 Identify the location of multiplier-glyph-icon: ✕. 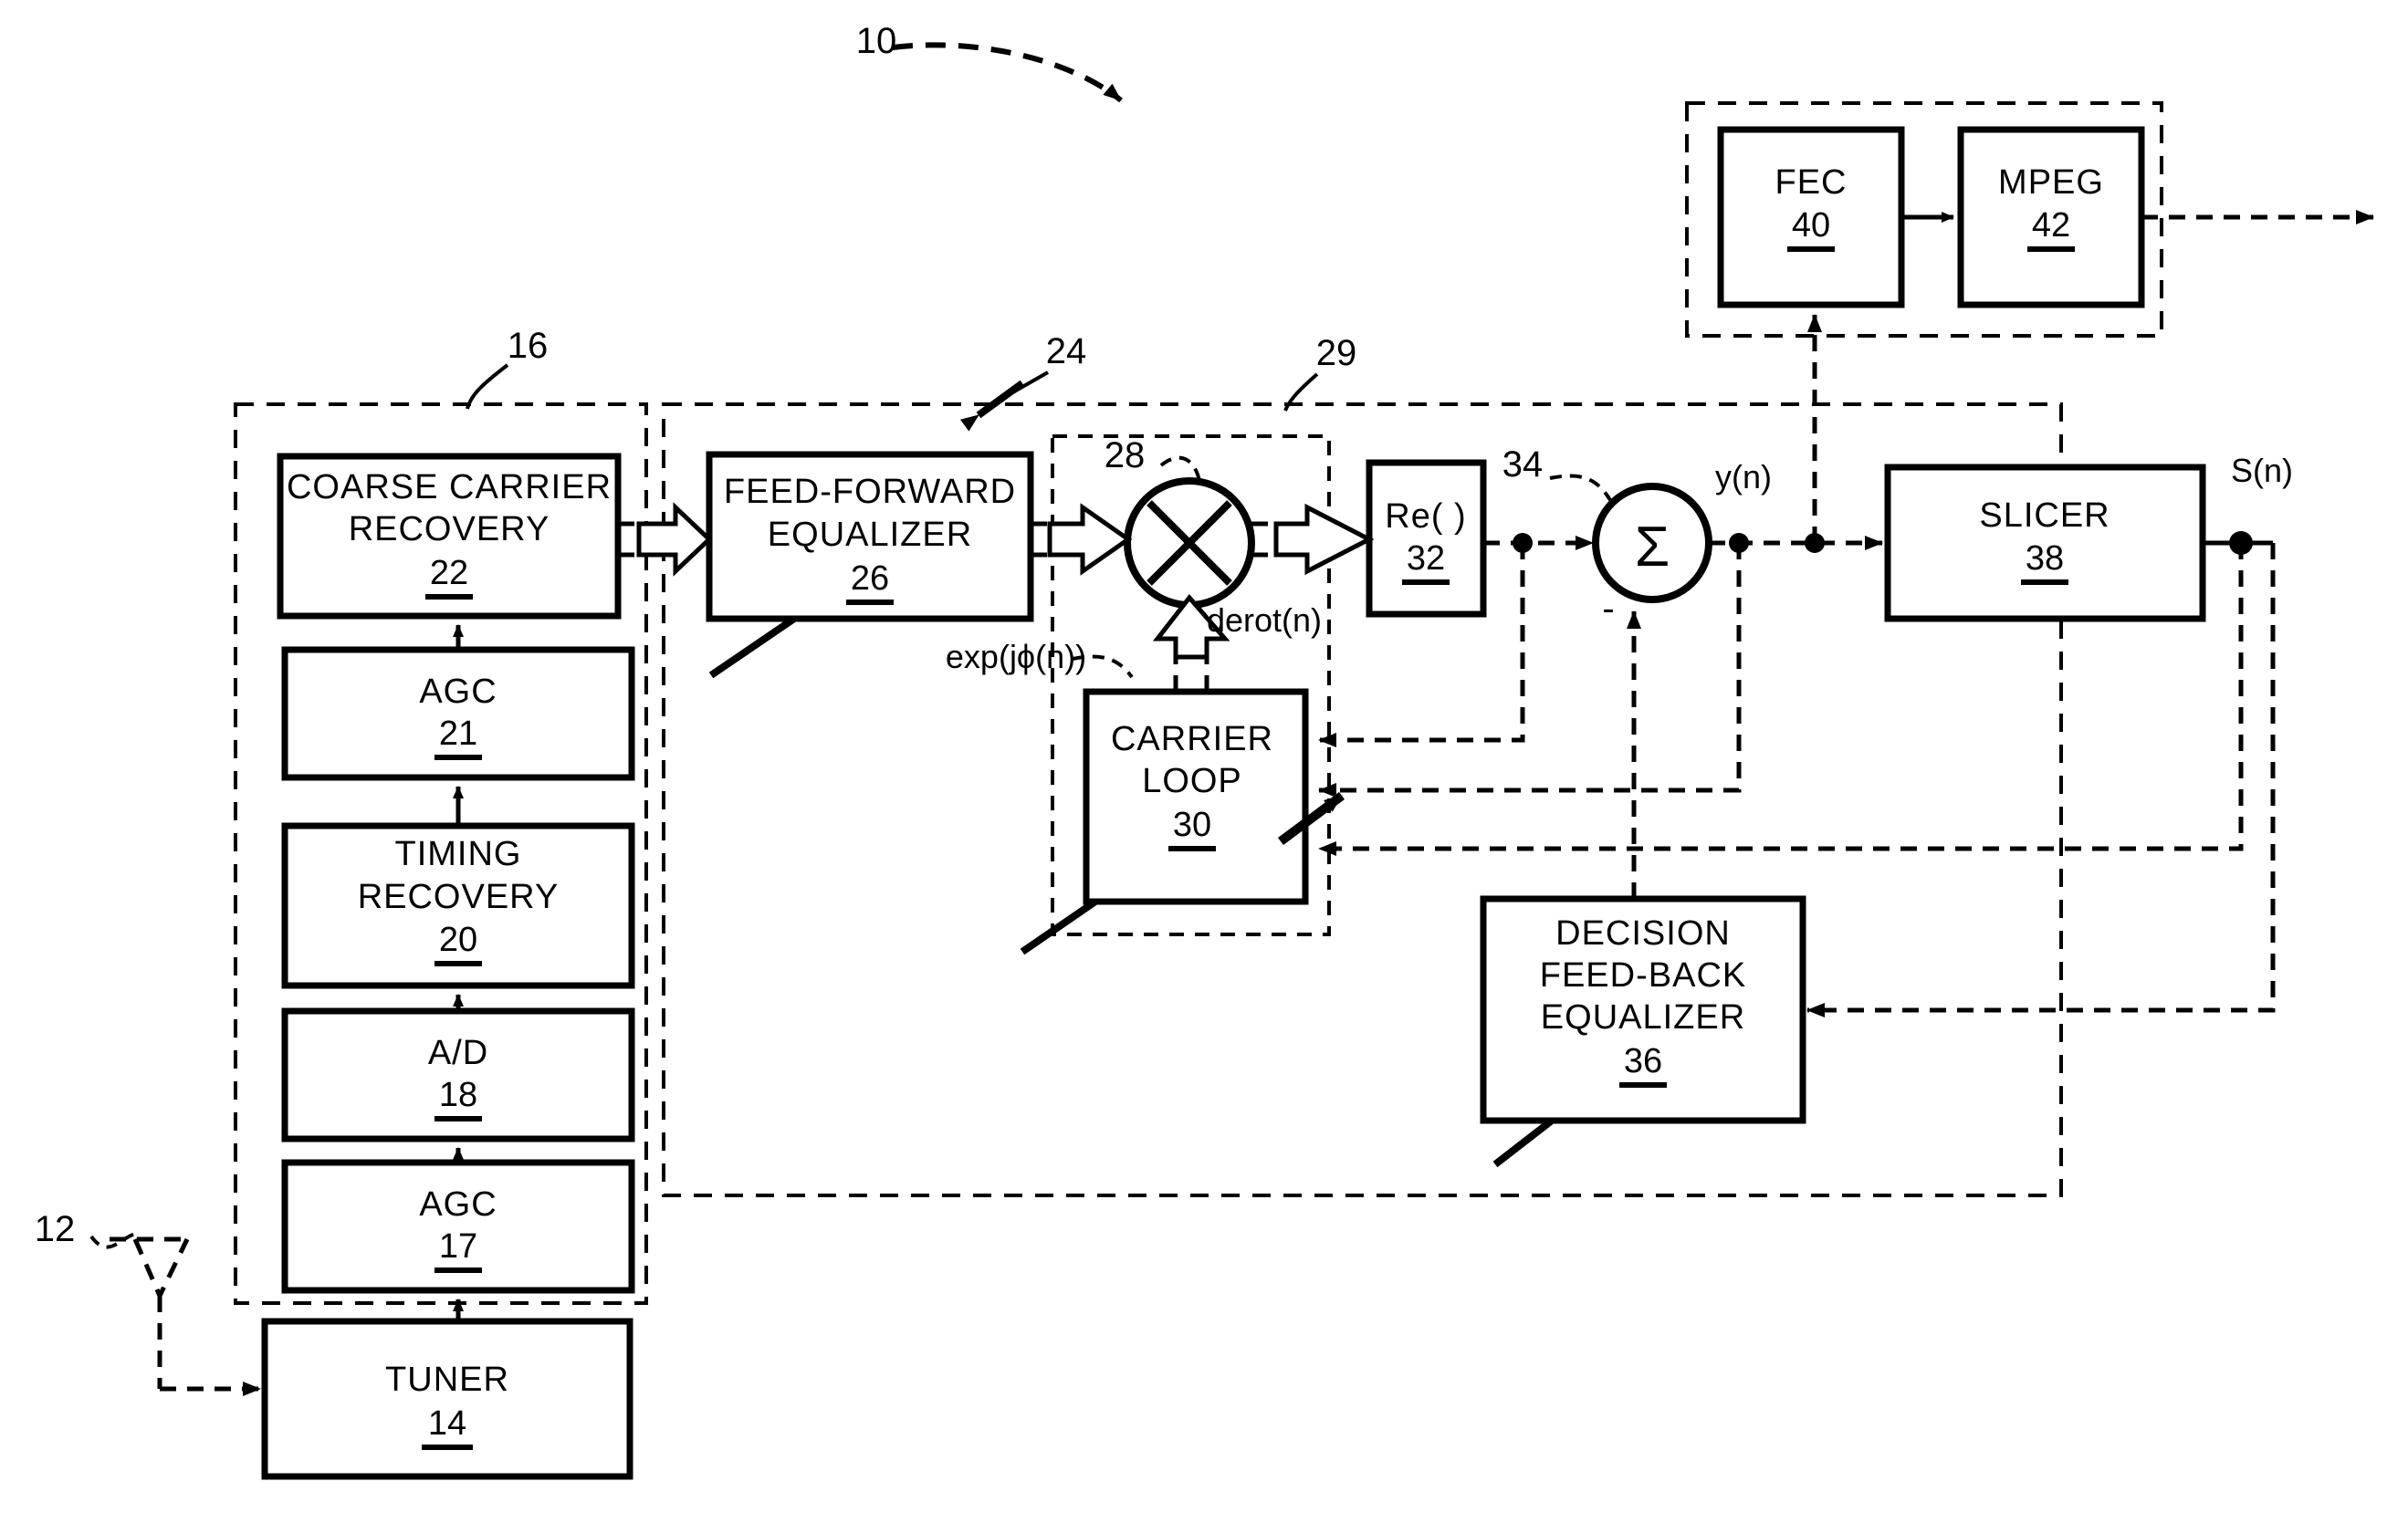
(1189, 545).